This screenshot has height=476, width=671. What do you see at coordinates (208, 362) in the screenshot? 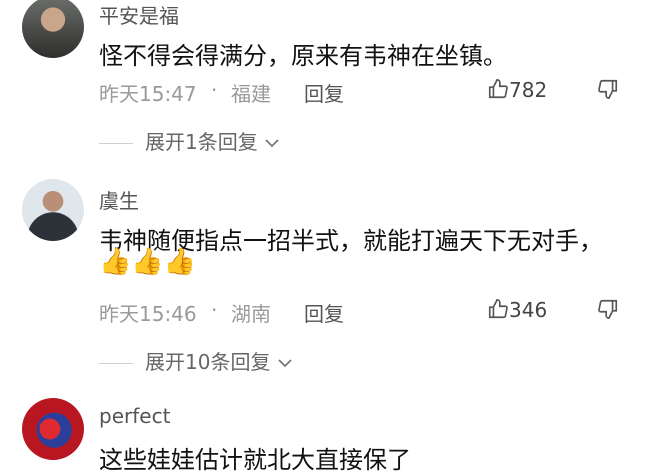
I see `expand-label: 展开10条回复` at bounding box center [208, 362].